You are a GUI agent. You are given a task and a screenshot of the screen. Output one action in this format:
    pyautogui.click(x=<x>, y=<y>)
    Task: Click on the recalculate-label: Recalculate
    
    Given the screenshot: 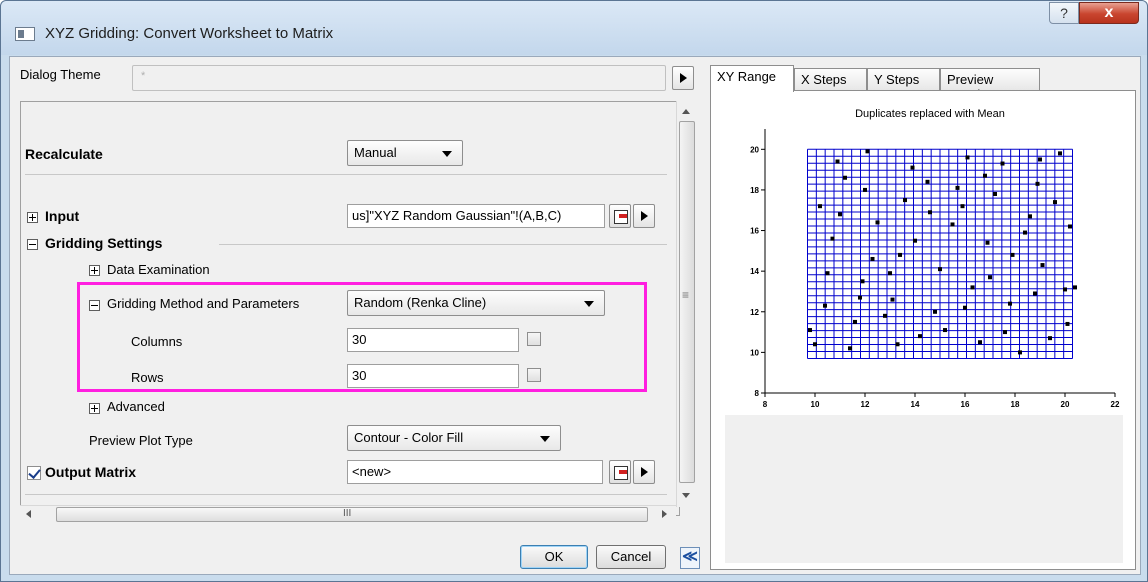 What is the action you would take?
    pyautogui.click(x=64, y=154)
    